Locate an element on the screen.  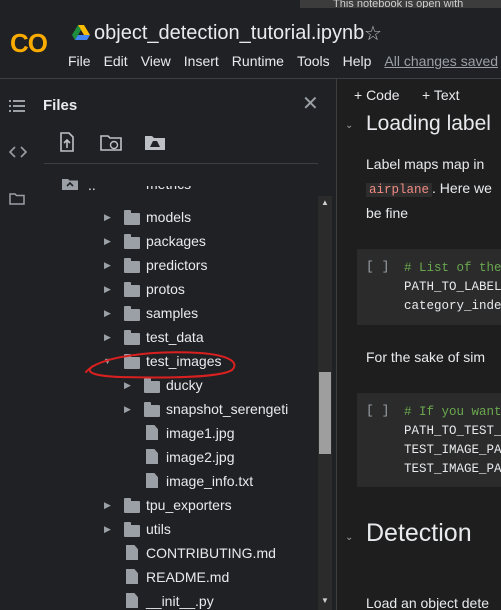
section-heading-loading-label: Loading label is located at coordinates (428, 123).